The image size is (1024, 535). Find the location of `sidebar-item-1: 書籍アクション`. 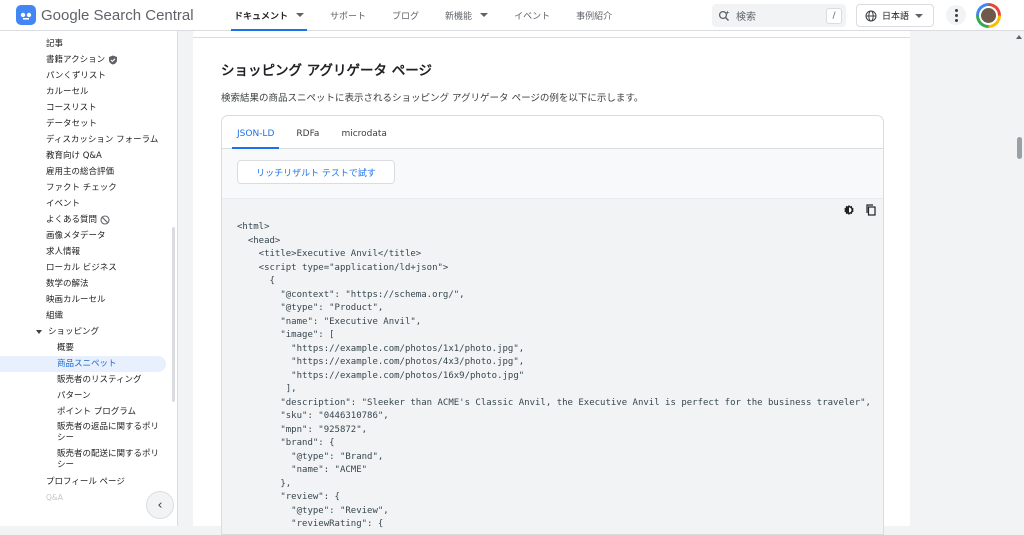

sidebar-item-1: 書籍アクション is located at coordinates (88, 60).